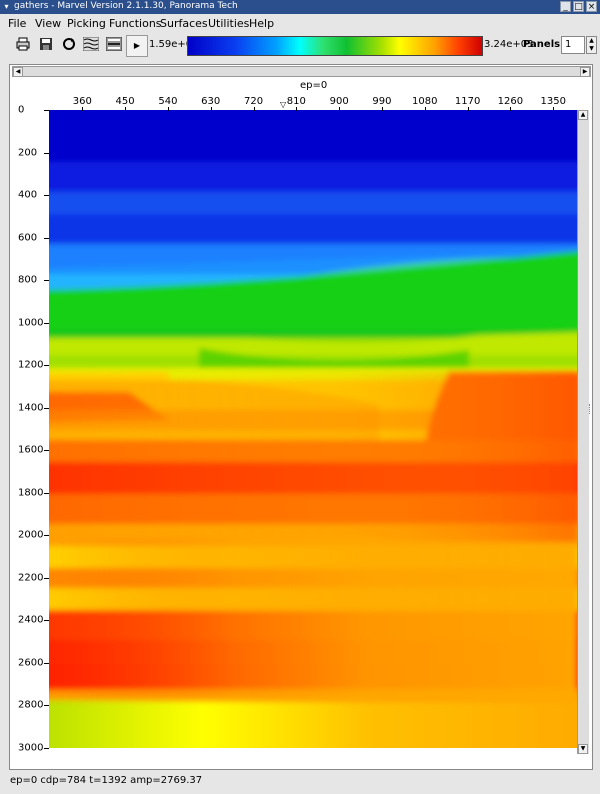  What do you see at coordinates (21, 110) in the screenshot?
I see `y-tick-label: 0` at bounding box center [21, 110].